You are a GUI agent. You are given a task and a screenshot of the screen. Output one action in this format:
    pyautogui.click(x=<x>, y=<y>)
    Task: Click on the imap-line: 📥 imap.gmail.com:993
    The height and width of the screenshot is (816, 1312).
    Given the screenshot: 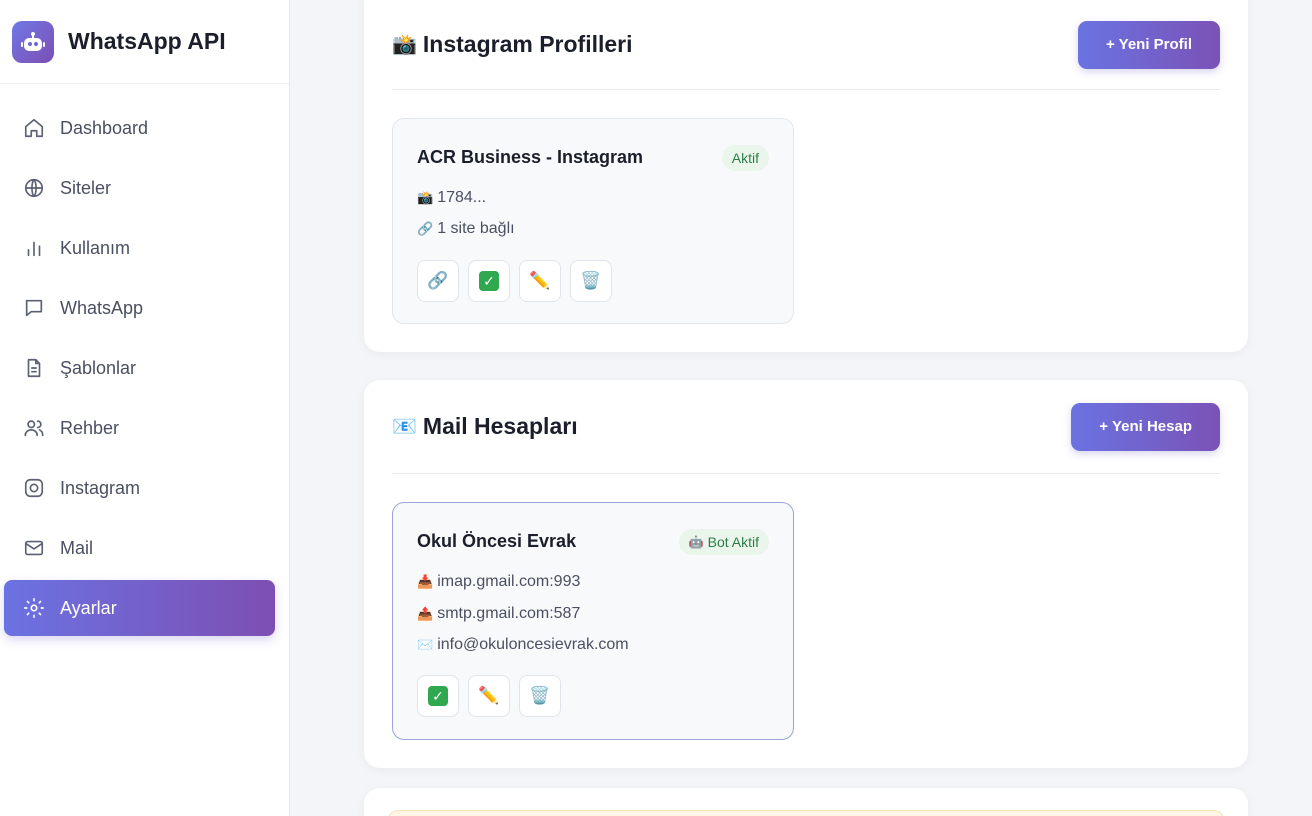 What is the action you would take?
    pyautogui.click(x=498, y=582)
    